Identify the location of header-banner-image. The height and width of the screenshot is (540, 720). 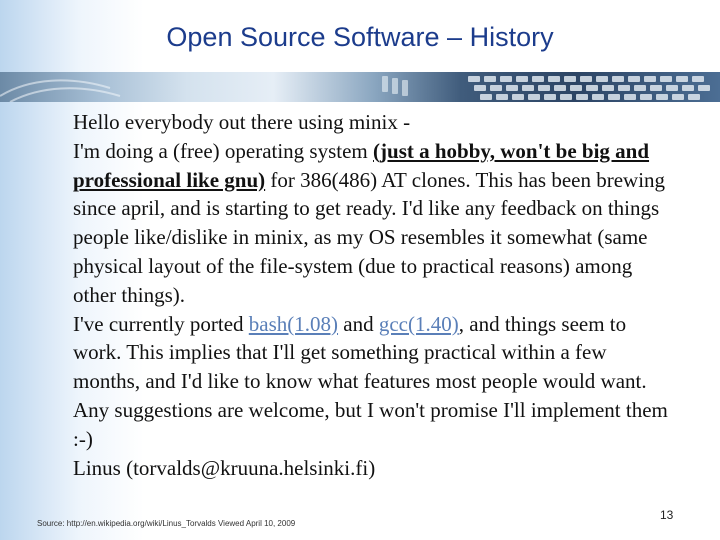
(360, 87).